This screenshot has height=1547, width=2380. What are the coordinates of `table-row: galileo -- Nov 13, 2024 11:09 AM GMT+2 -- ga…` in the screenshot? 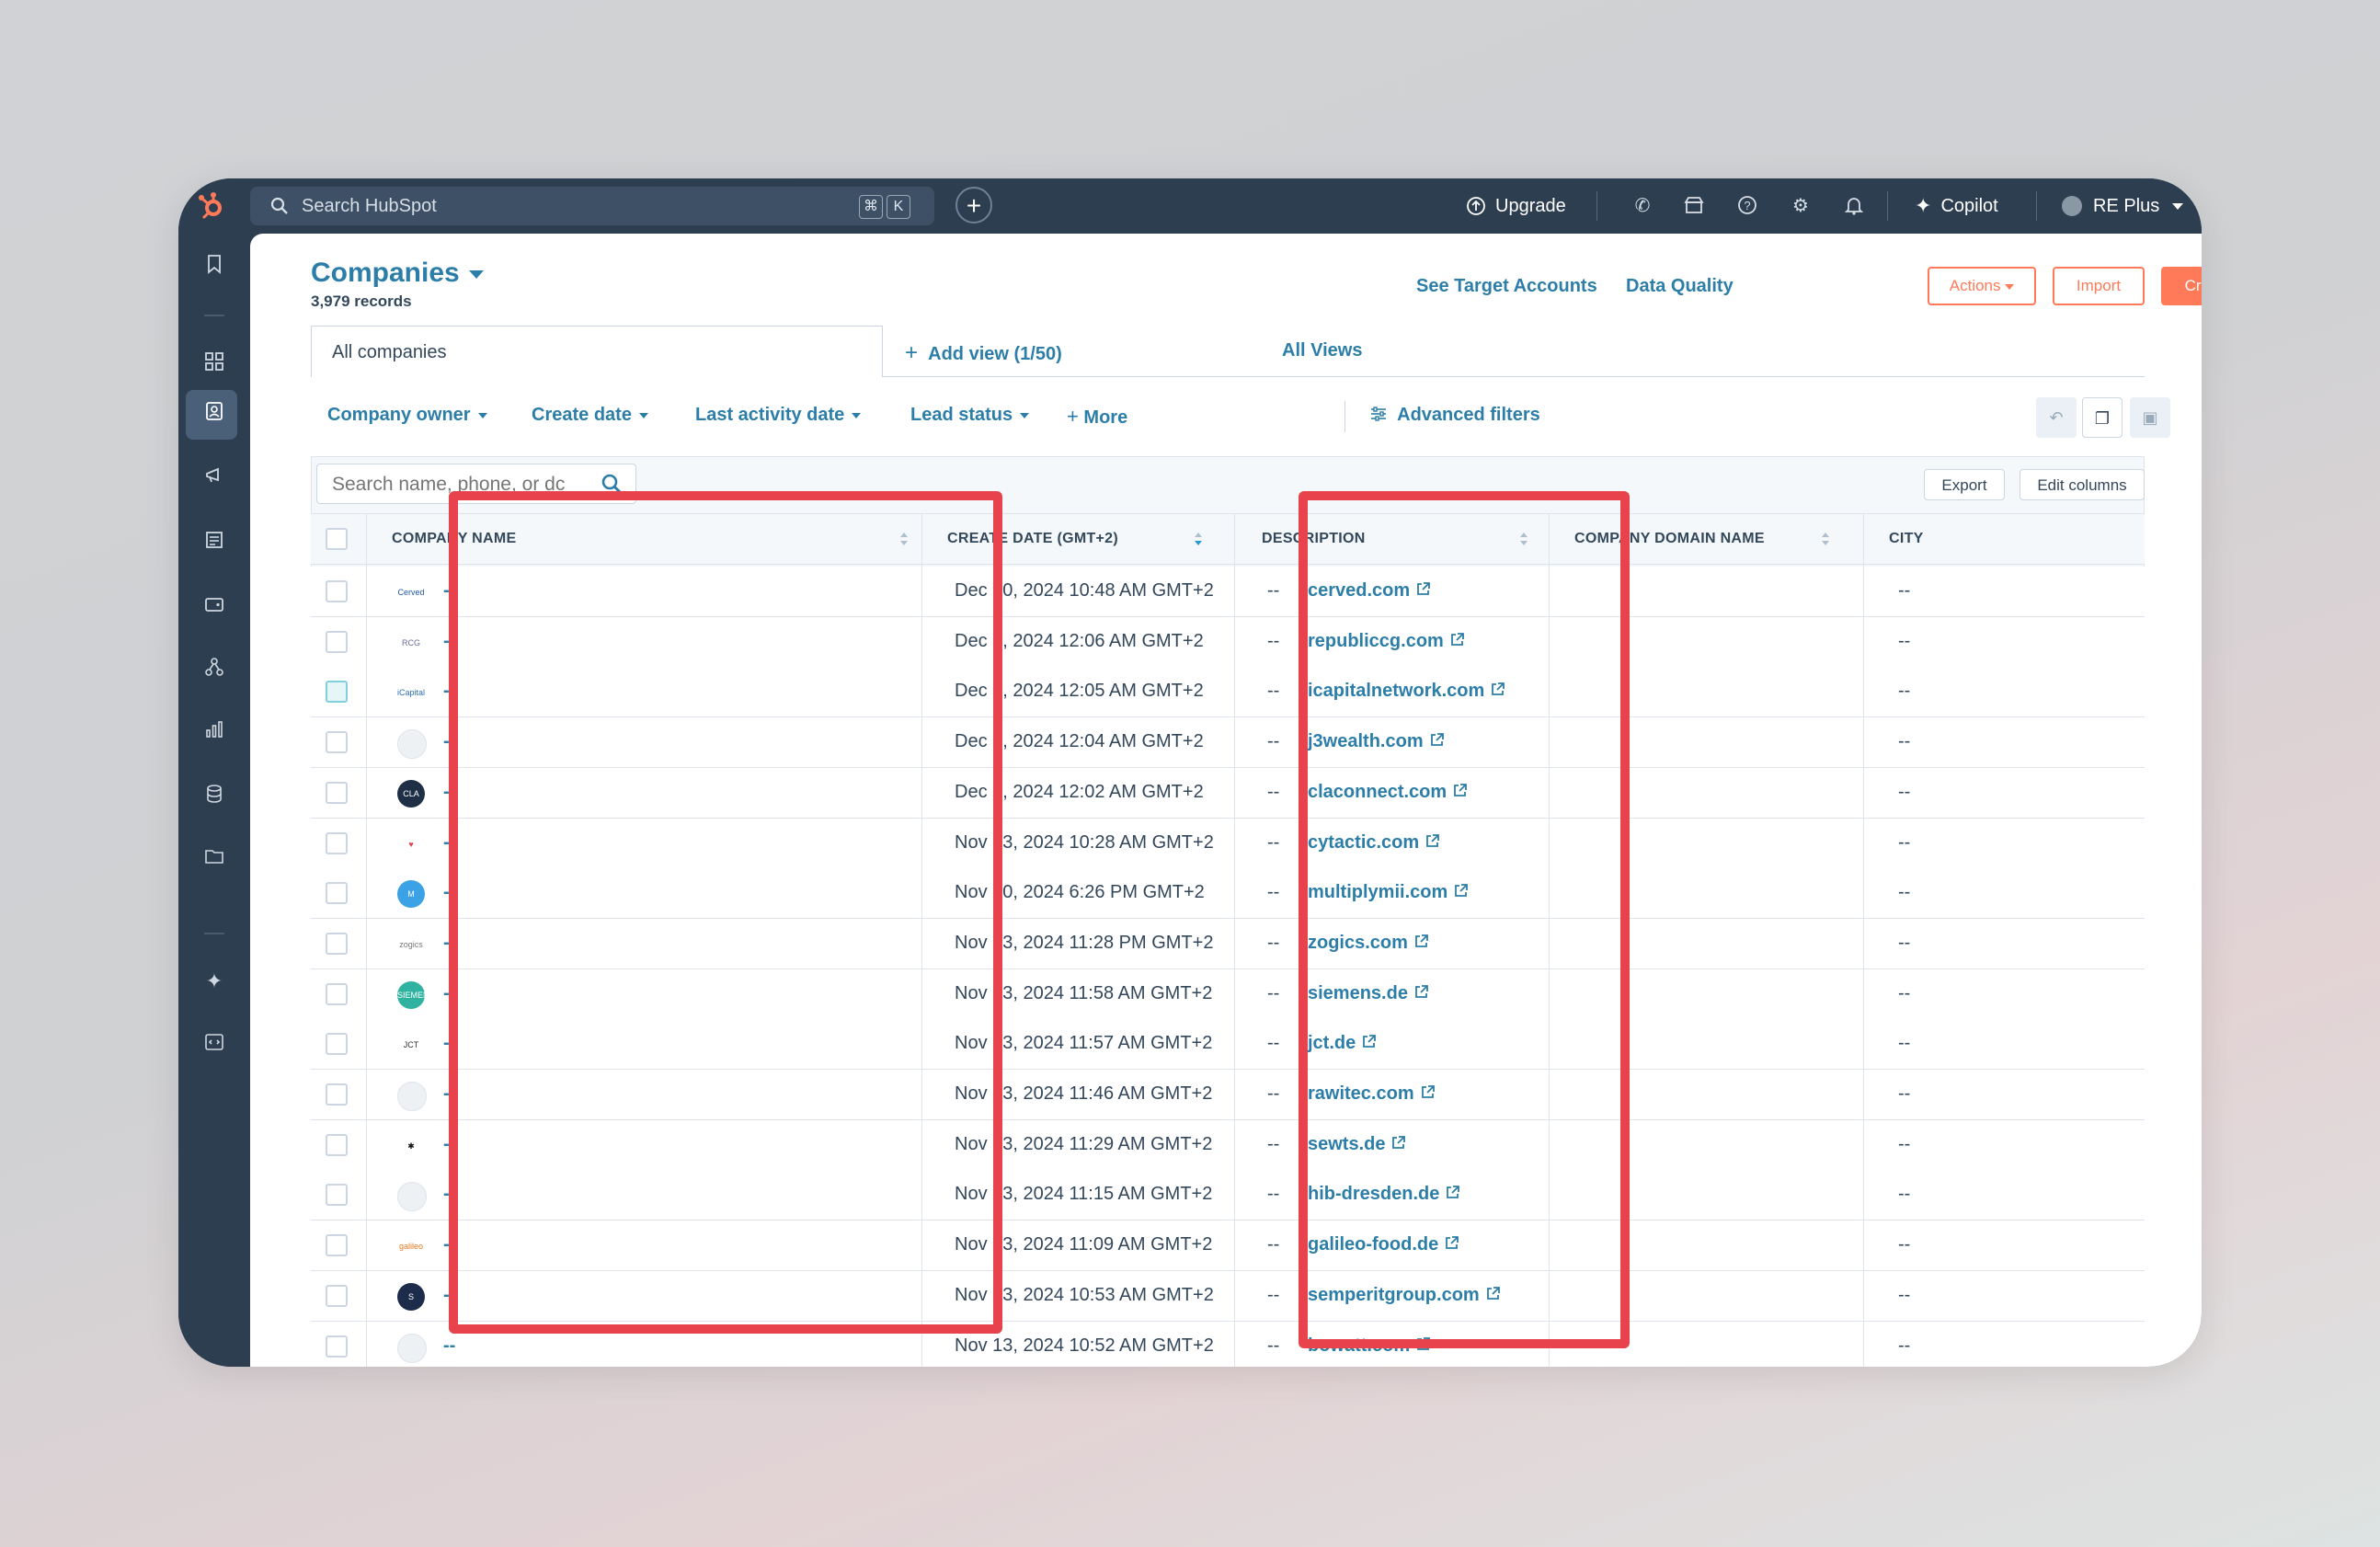 It's located at (1228, 1246).